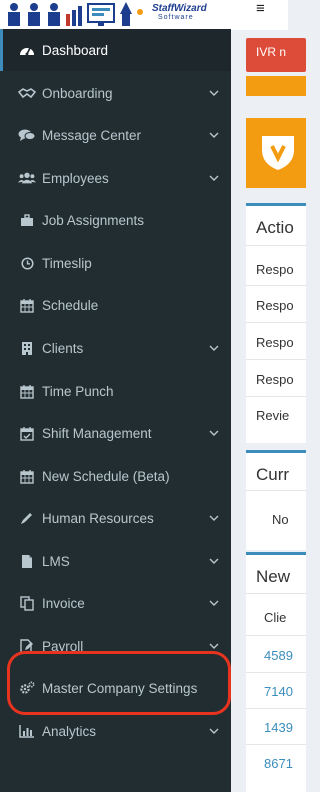 Image resolution: width=320 pixels, height=792 pixels. What do you see at coordinates (27, 518) in the screenshot?
I see `pencil-icon` at bounding box center [27, 518].